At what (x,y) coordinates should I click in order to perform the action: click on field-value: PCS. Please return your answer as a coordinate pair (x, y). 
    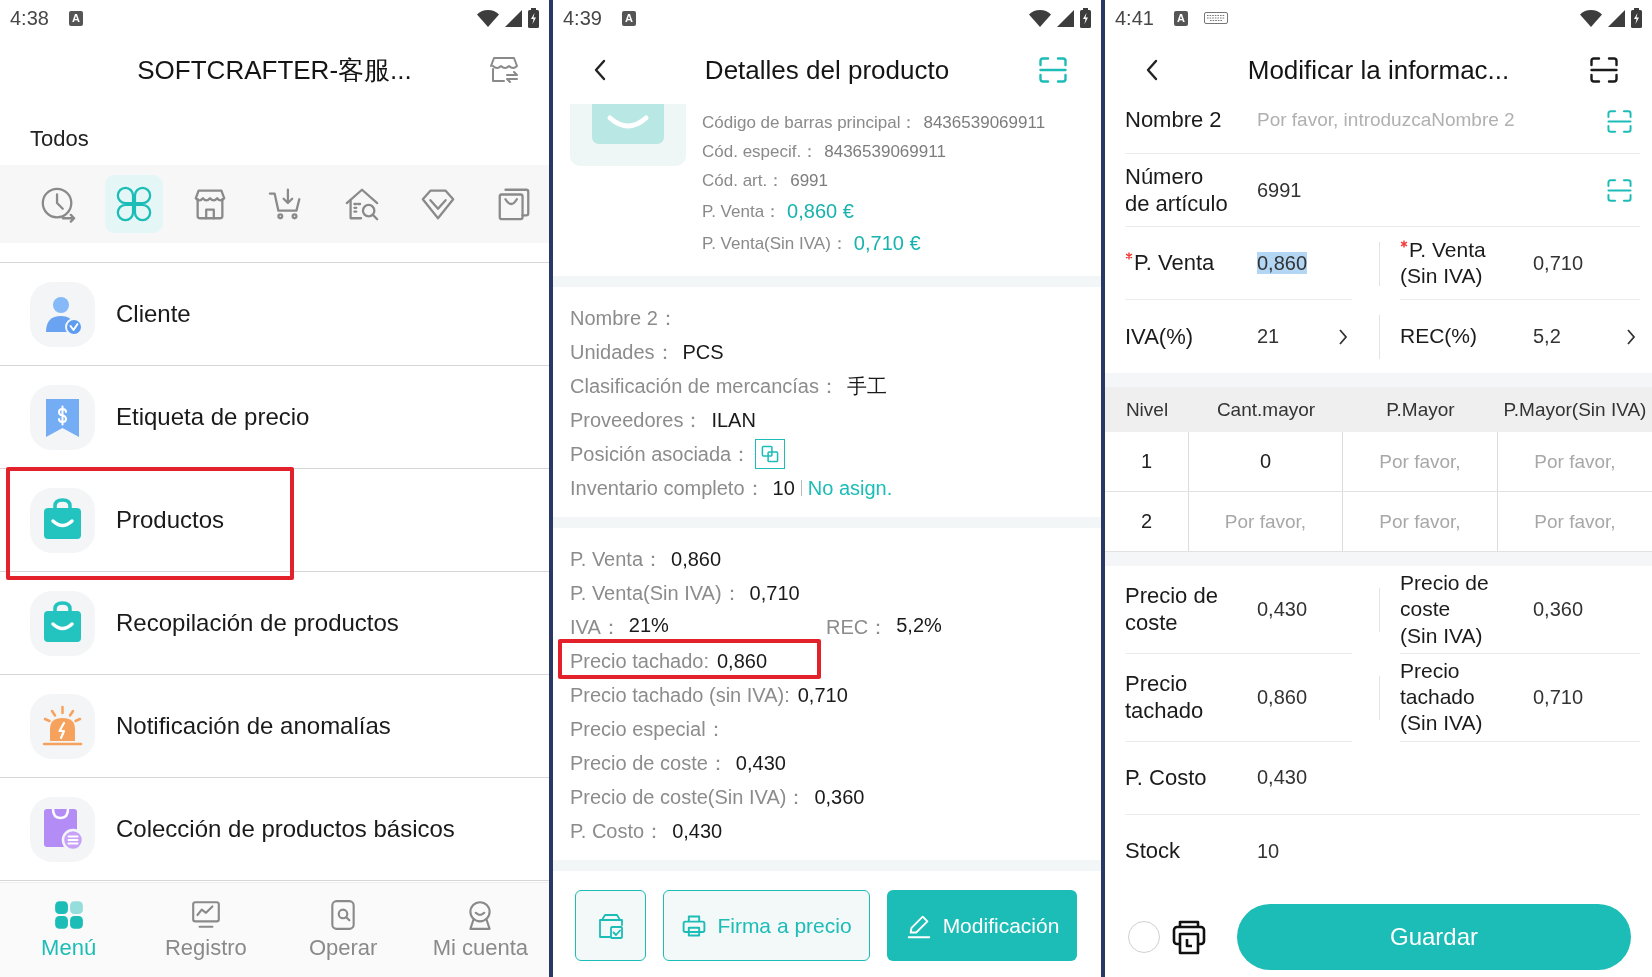
    Looking at the image, I should click on (703, 352).